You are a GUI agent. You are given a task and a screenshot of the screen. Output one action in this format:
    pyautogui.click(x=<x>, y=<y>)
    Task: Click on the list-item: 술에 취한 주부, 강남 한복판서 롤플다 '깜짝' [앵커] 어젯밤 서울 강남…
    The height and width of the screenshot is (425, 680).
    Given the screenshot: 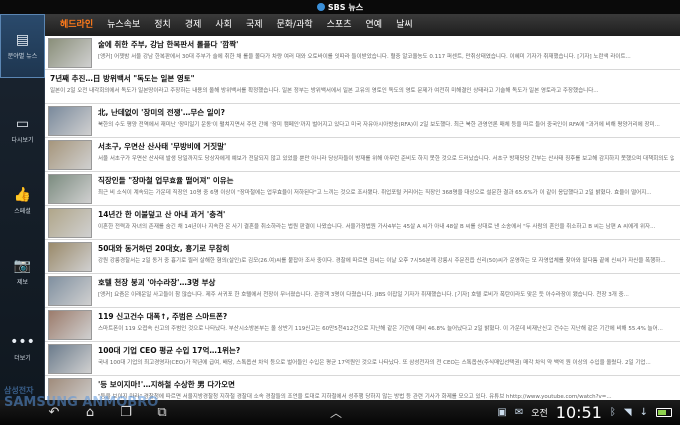 What is the action you would take?
    pyautogui.click(x=362, y=53)
    